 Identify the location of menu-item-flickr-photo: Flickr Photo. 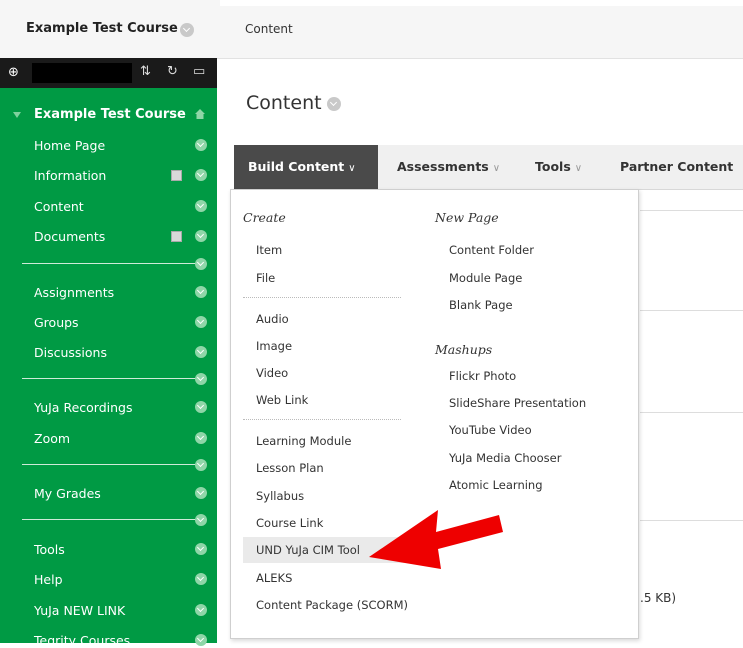
(482, 376).